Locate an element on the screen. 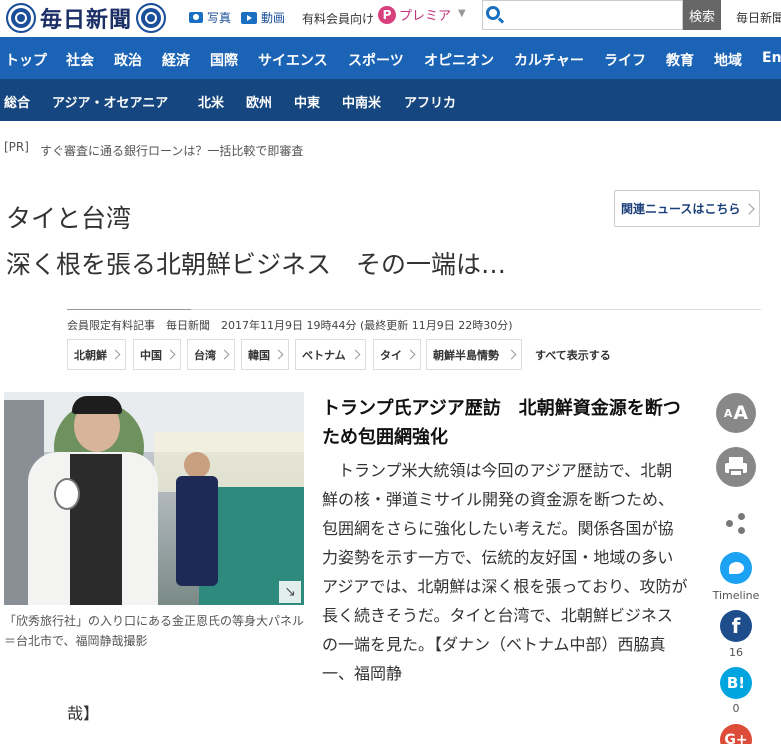  sub-nav-item: 総合 is located at coordinates (17, 101).